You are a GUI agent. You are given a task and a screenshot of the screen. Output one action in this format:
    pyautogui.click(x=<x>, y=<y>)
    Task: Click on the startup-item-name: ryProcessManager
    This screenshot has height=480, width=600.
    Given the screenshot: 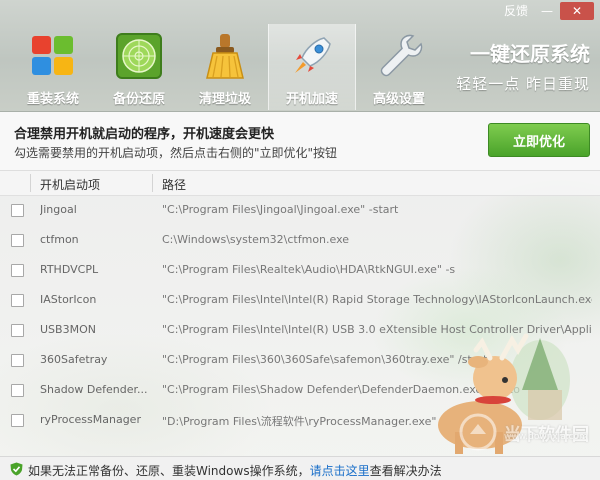 What is the action you would take?
    pyautogui.click(x=90, y=419)
    